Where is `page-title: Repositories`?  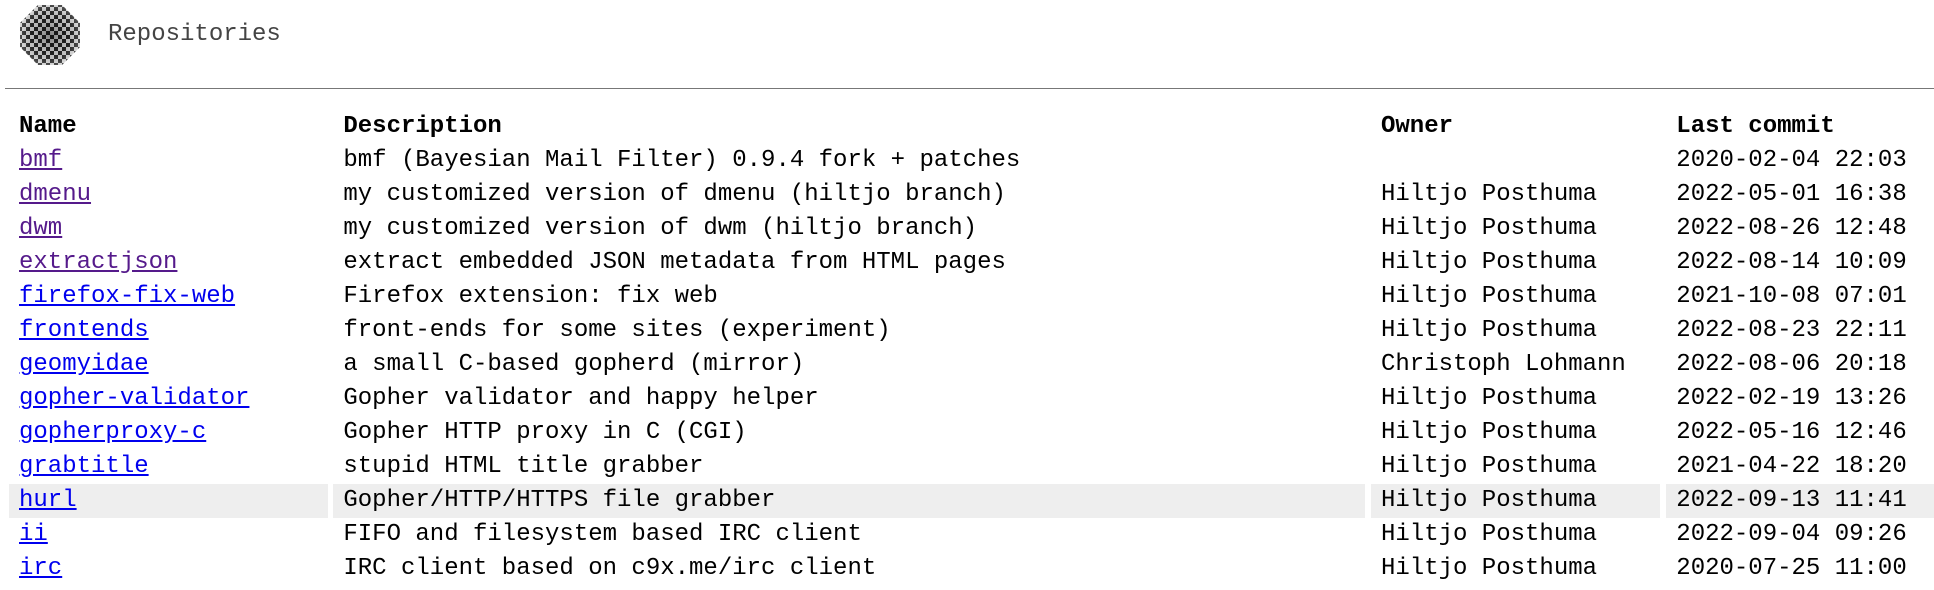 page-title: Repositories is located at coordinates (194, 34).